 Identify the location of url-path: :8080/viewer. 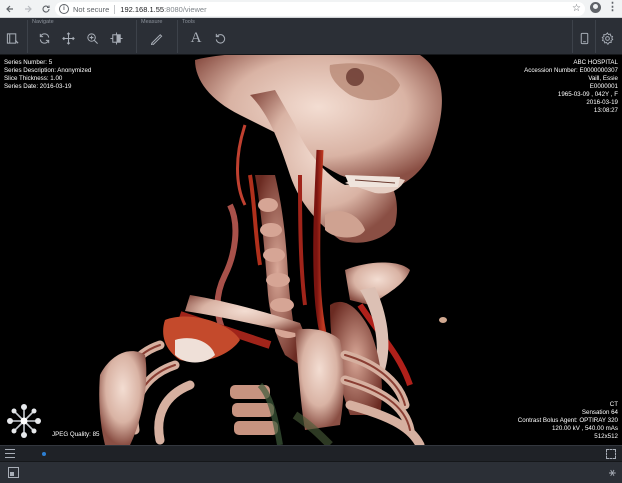
(185, 9).